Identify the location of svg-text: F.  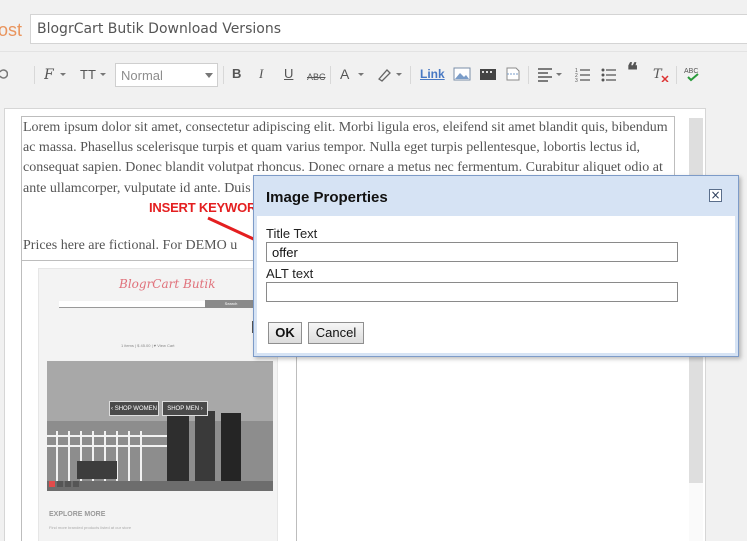
(49, 74).